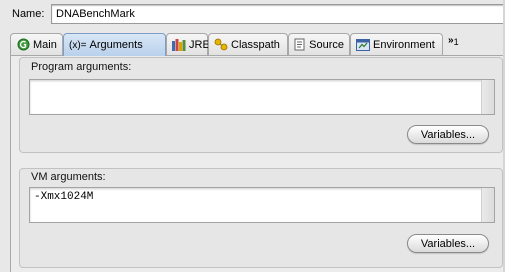  I want to click on tab-main-label: Main, so click(45, 44).